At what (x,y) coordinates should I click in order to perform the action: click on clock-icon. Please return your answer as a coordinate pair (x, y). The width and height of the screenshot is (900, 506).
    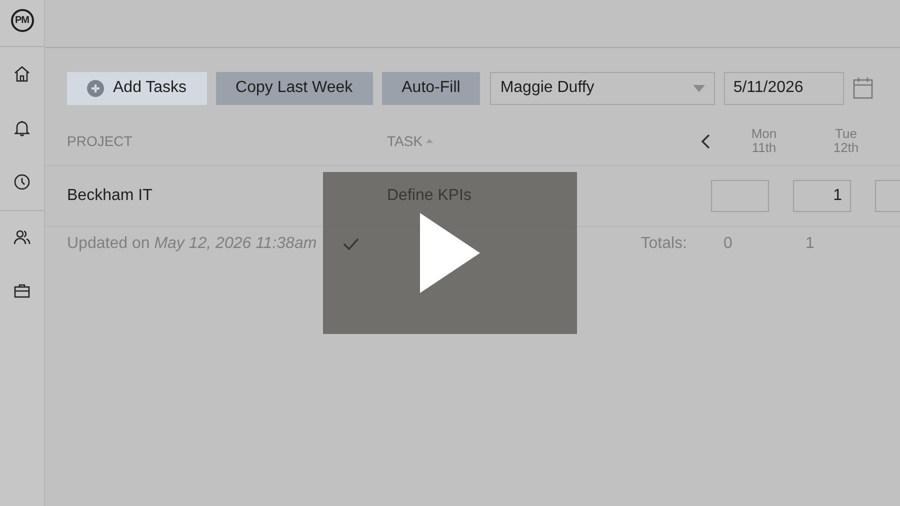
    Looking at the image, I should click on (22, 182).